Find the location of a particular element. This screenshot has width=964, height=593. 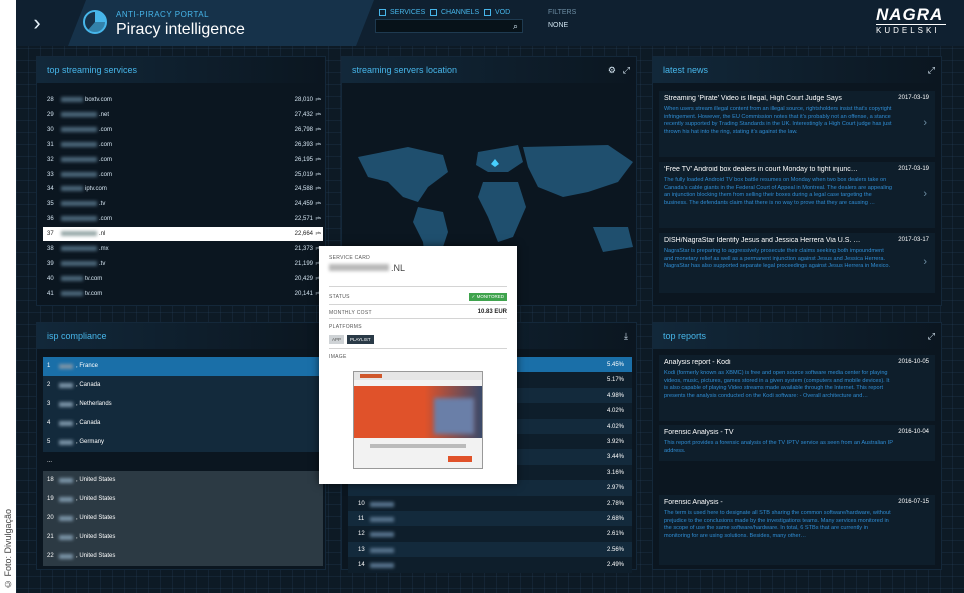

score-value: 25,019 is located at coordinates (303, 174).